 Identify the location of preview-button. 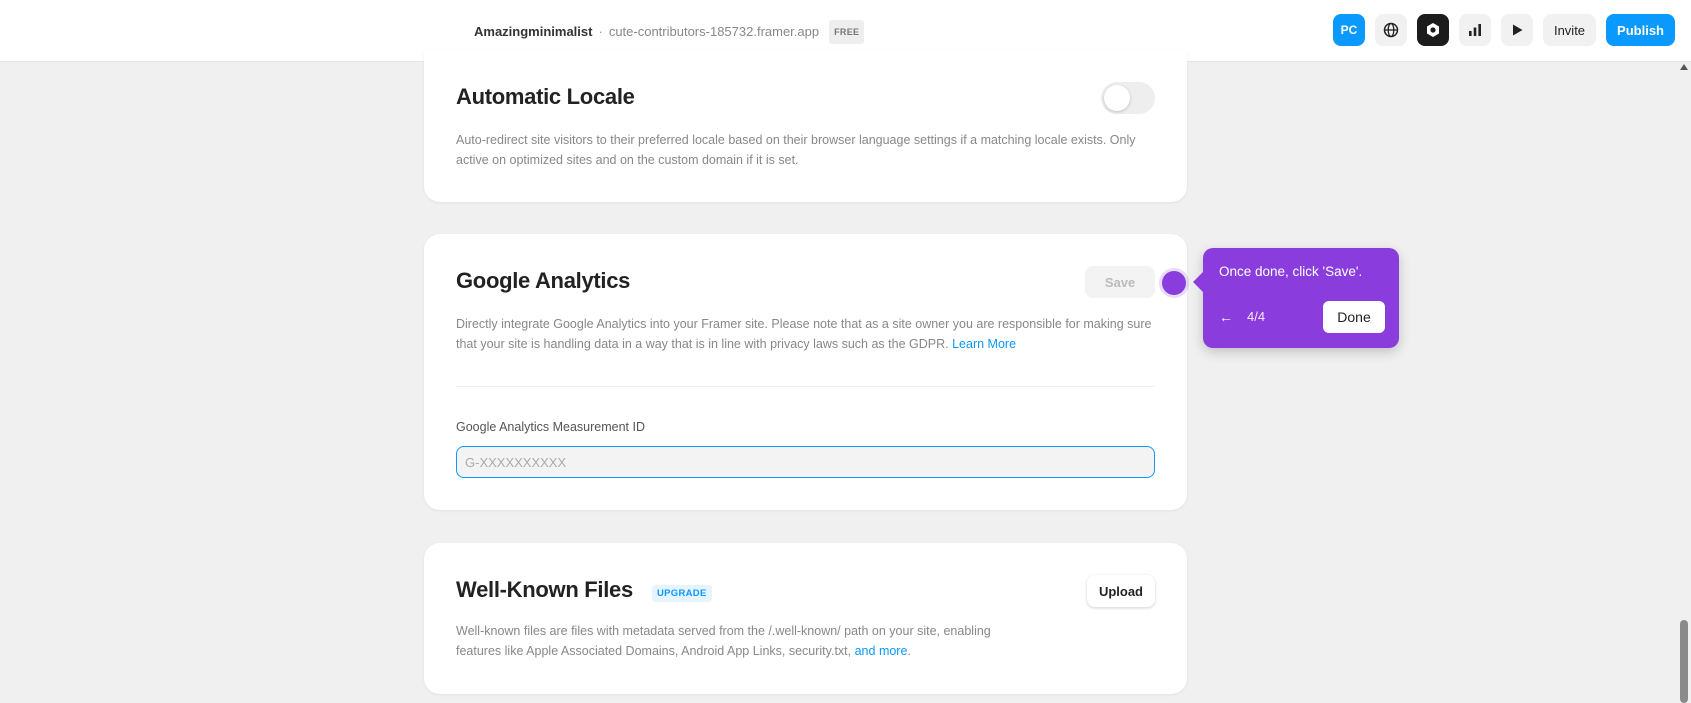
(1516, 30).